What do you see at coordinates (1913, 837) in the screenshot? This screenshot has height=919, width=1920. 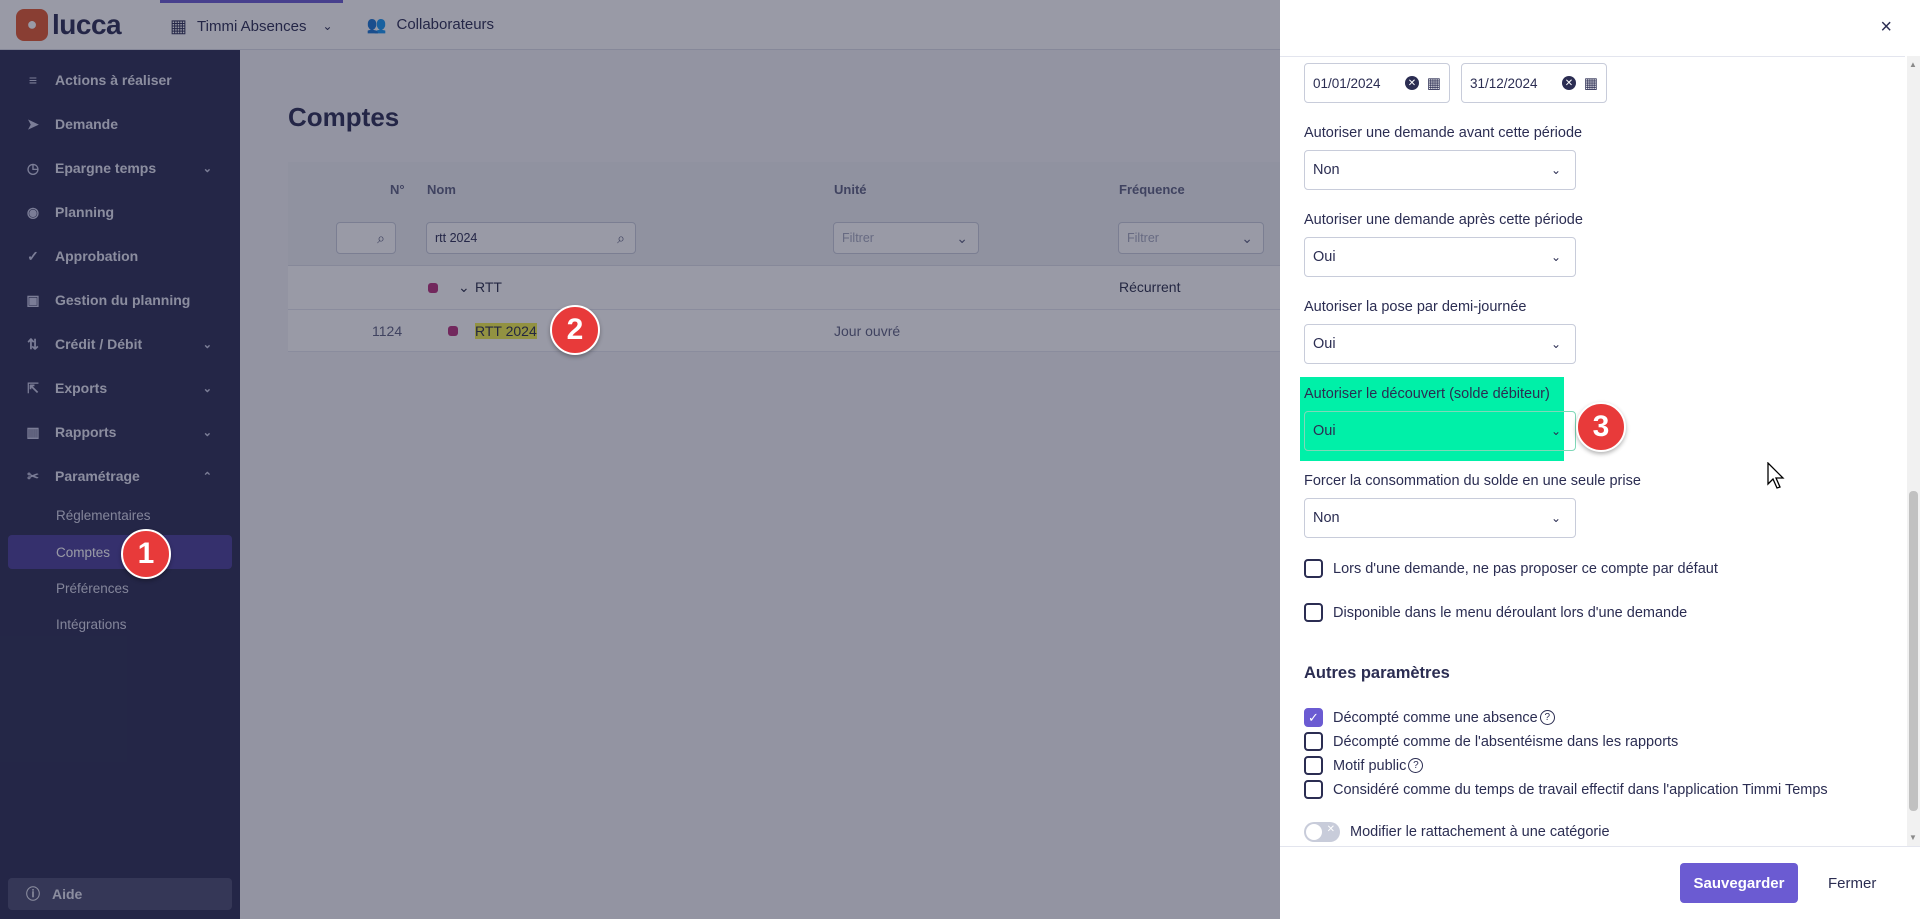 I see `scroll-down-icon: ▼` at bounding box center [1913, 837].